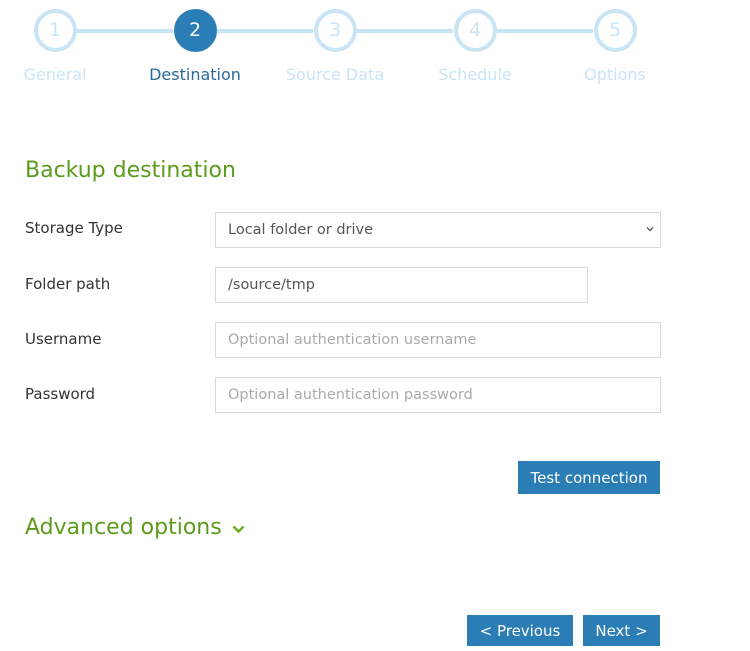  What do you see at coordinates (615, 74) in the screenshot?
I see `step-label: Options` at bounding box center [615, 74].